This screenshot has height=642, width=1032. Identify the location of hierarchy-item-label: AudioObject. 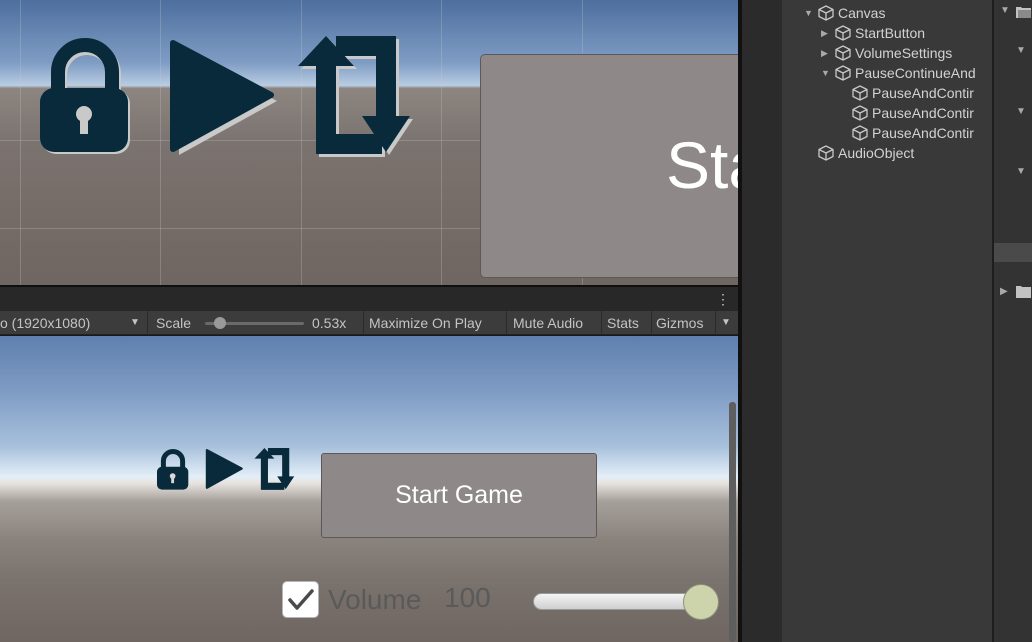
(876, 153).